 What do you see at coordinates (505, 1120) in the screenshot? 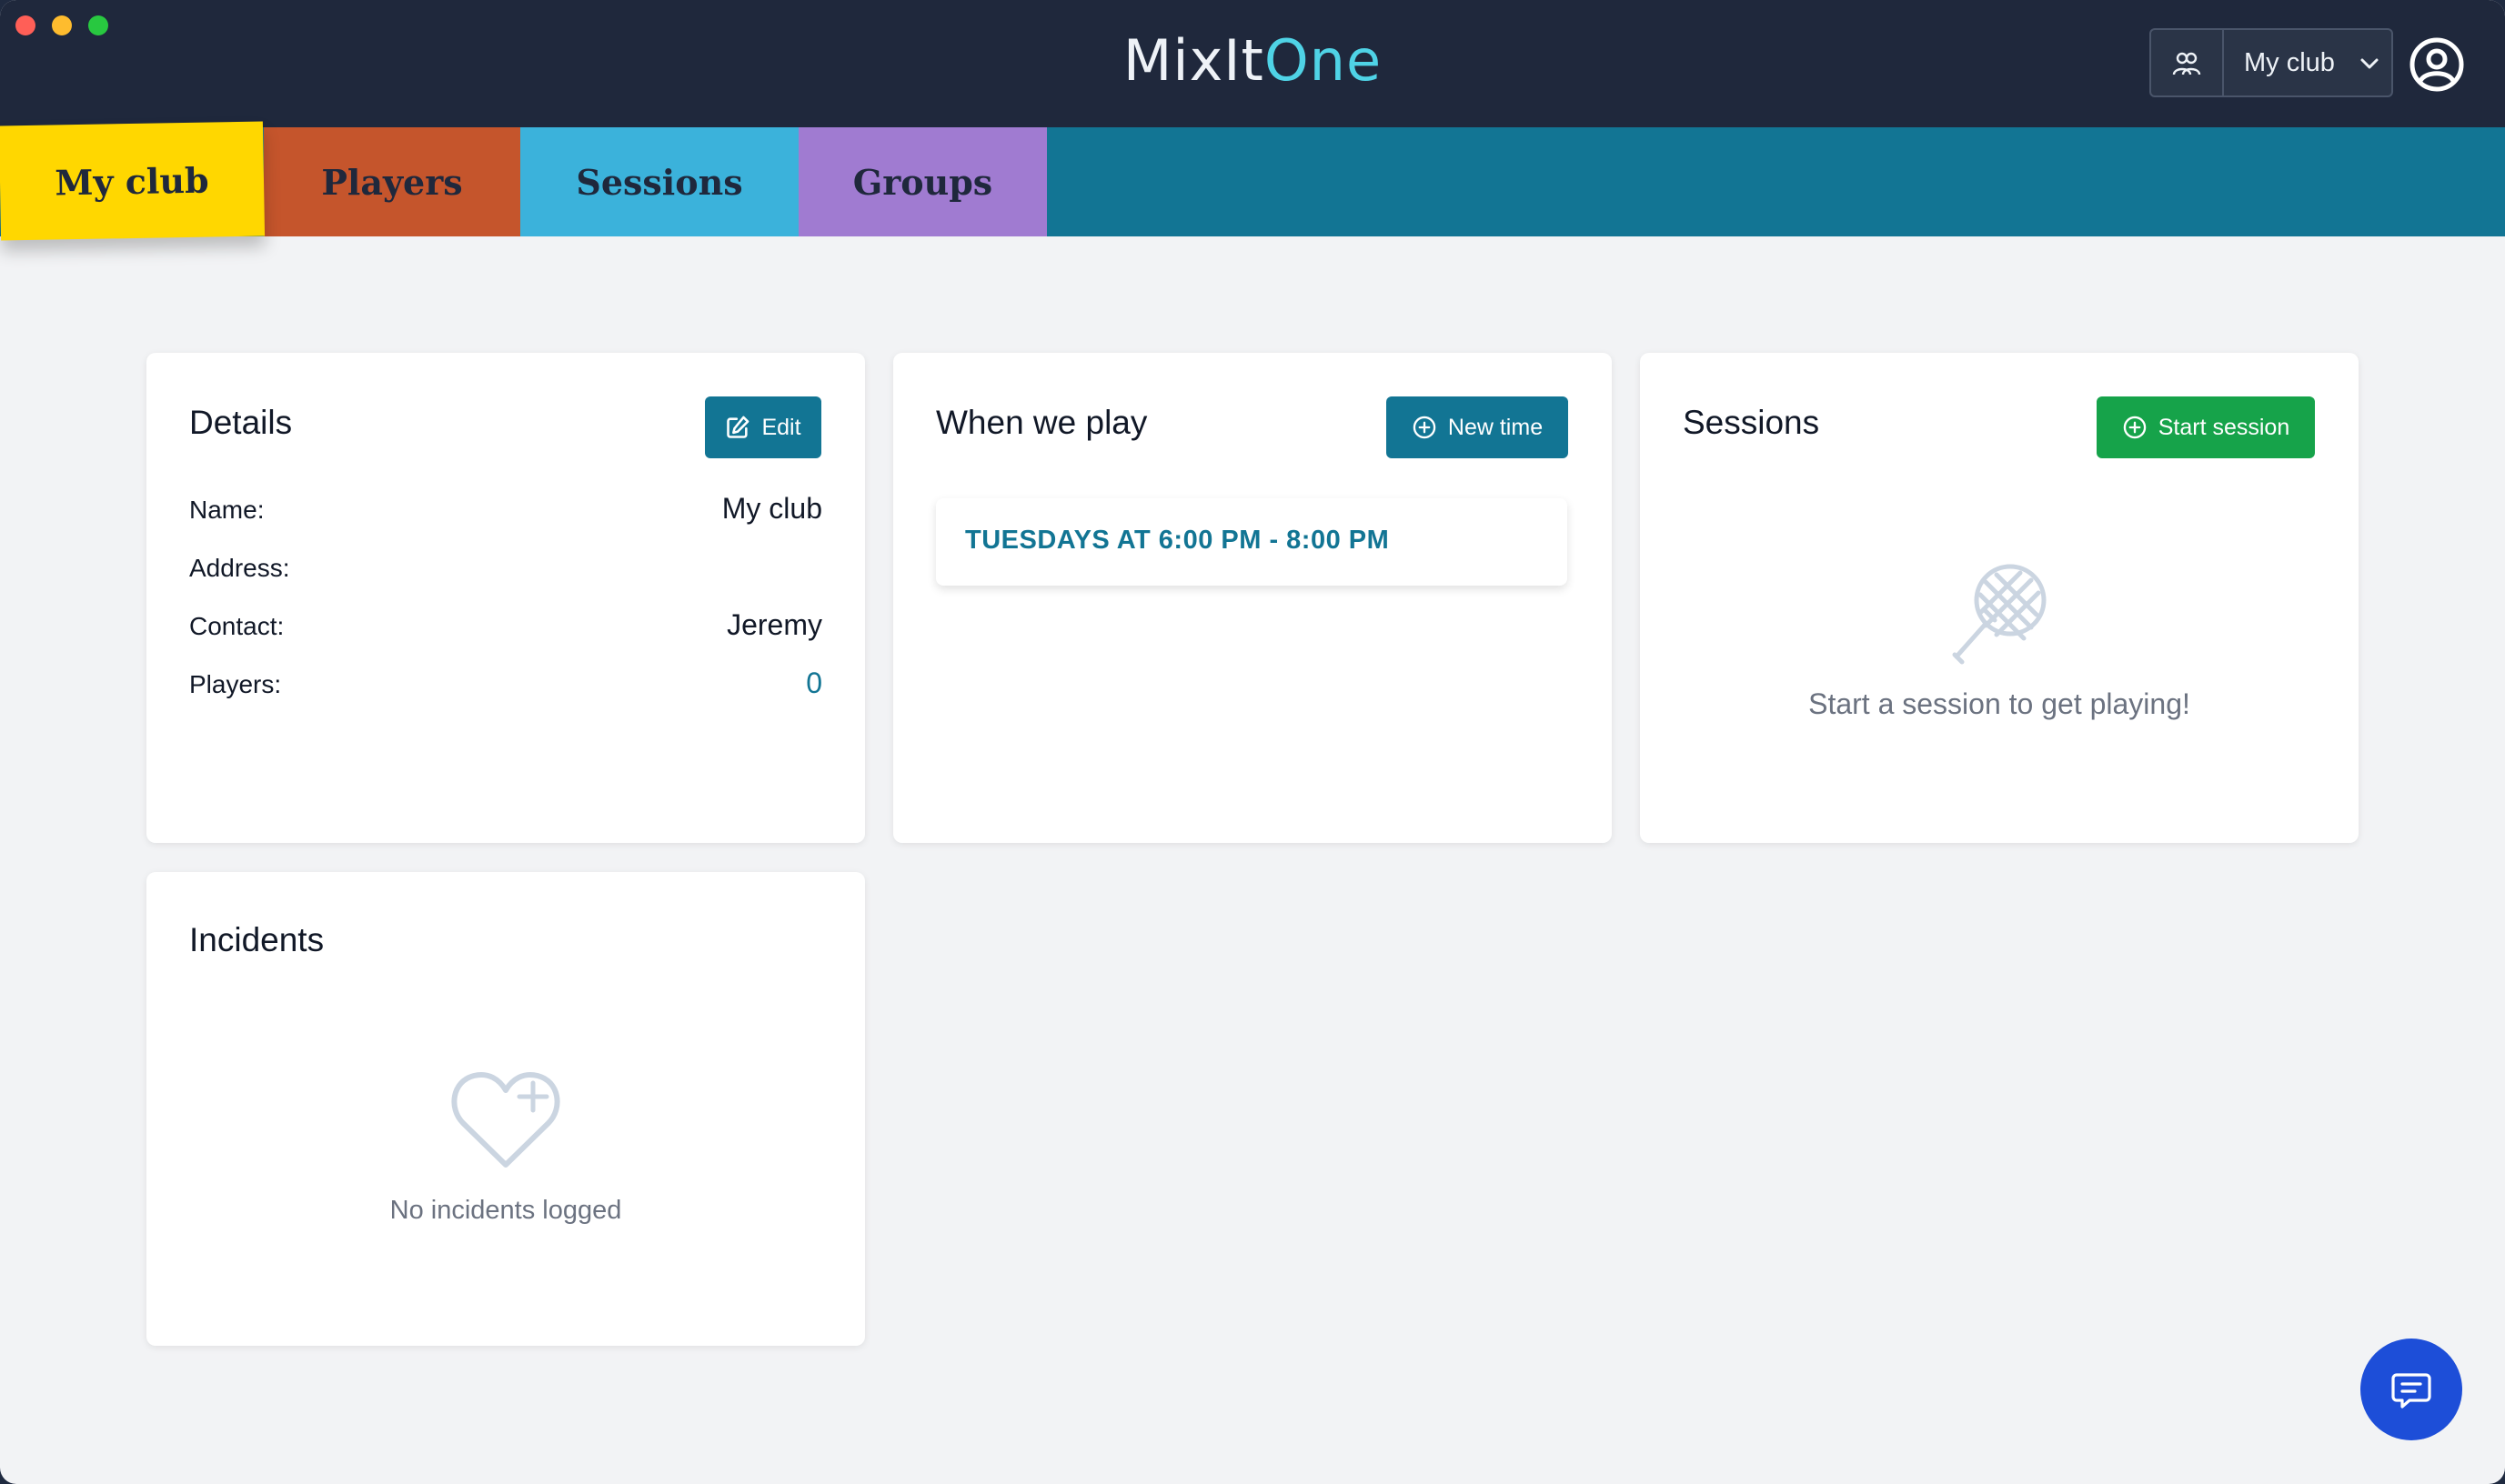
I see `heart-plus-icon` at bounding box center [505, 1120].